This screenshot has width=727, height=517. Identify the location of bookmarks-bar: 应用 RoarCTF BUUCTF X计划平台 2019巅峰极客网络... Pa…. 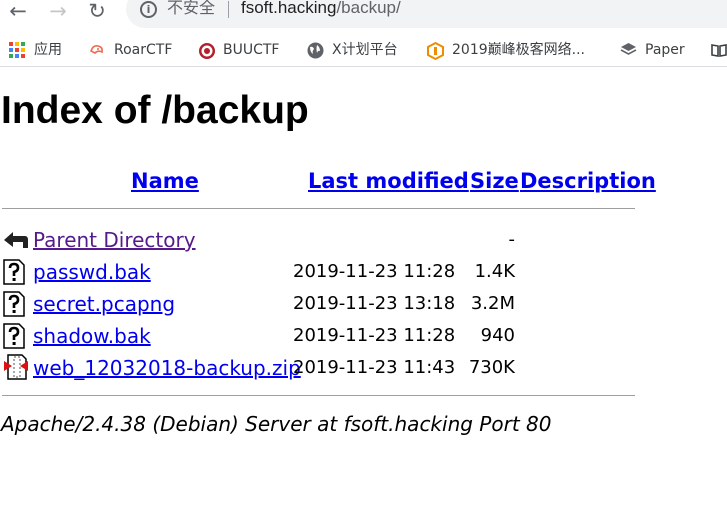
(363, 51).